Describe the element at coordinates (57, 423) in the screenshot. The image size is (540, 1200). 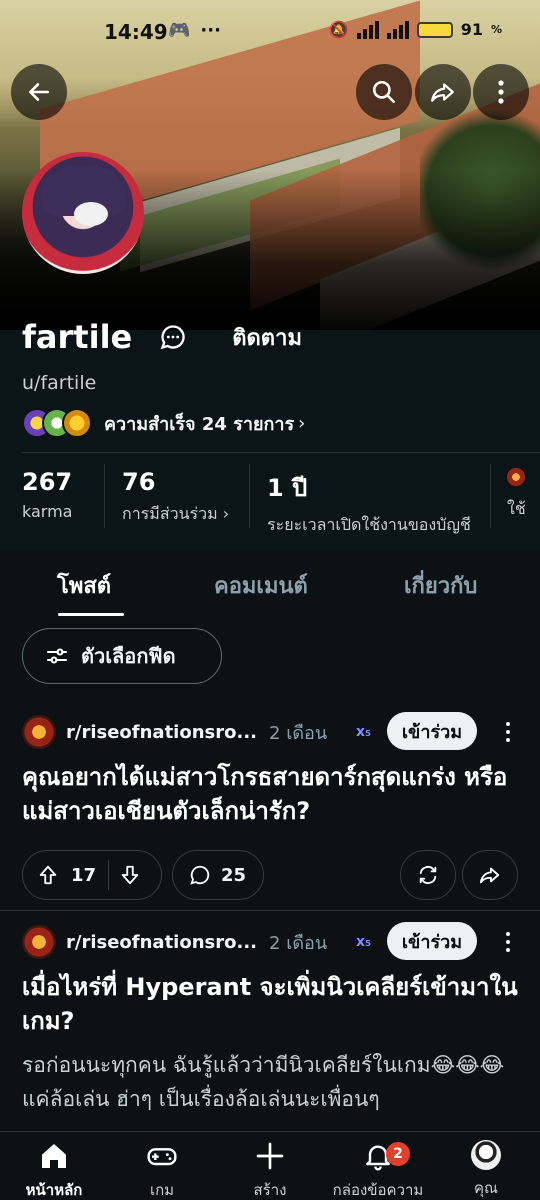
I see `achievement-badges` at that location.